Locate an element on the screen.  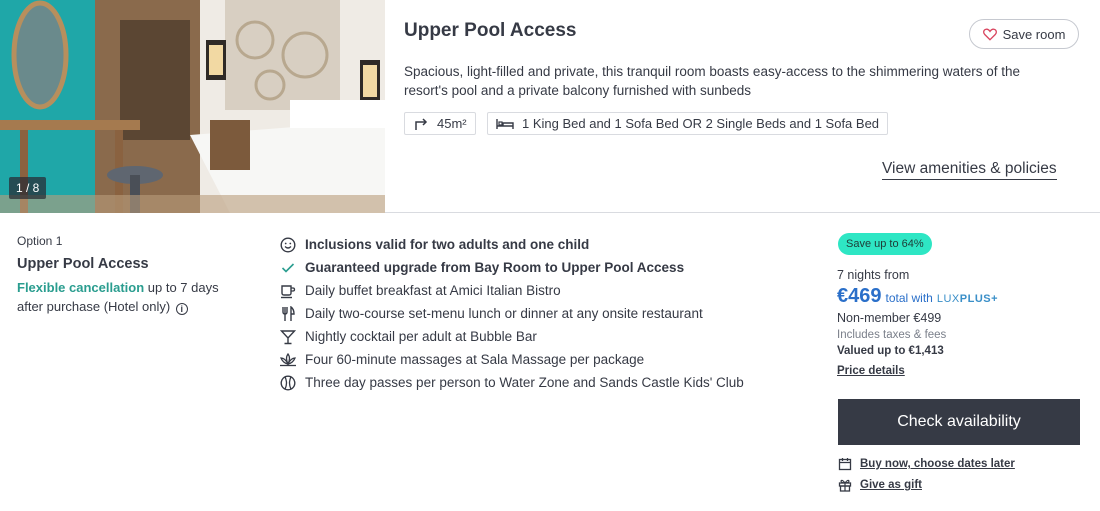
save-room-label: Save room is located at coordinates (1034, 34).